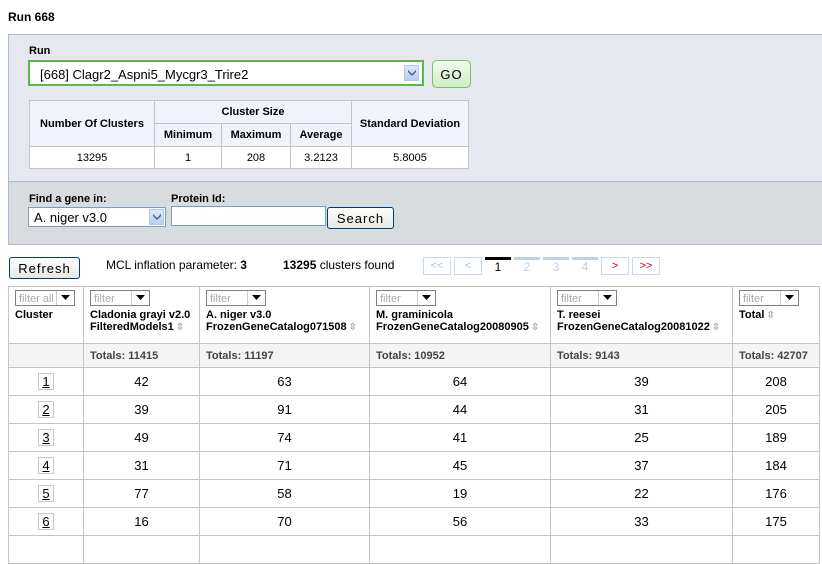 This screenshot has width=822, height=564. I want to click on cell: 205, so click(776, 409).